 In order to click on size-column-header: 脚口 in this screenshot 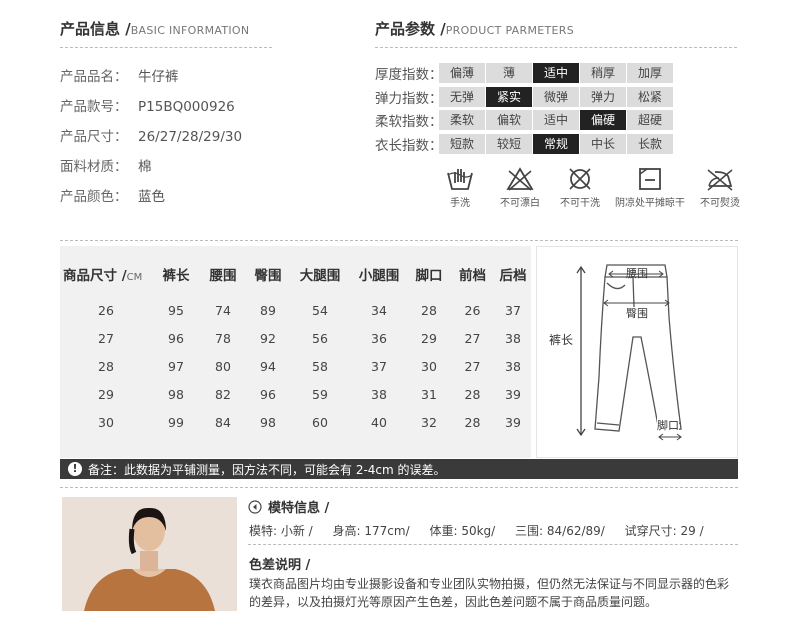, I will do `click(429, 276)`.